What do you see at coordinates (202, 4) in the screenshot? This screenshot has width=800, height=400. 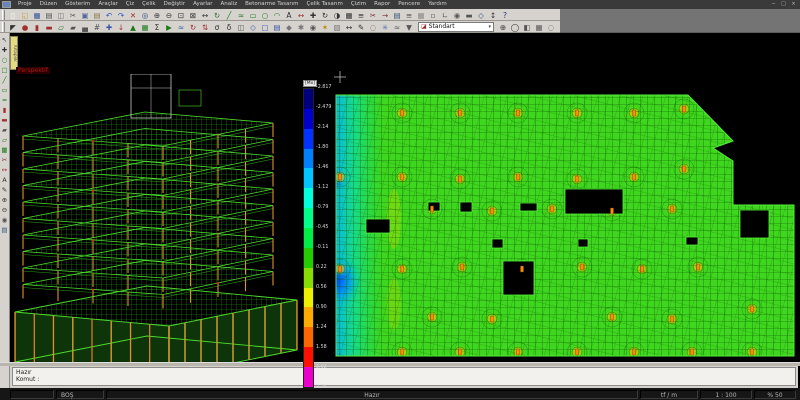 I see `menu-item: Ayarlar` at bounding box center [202, 4].